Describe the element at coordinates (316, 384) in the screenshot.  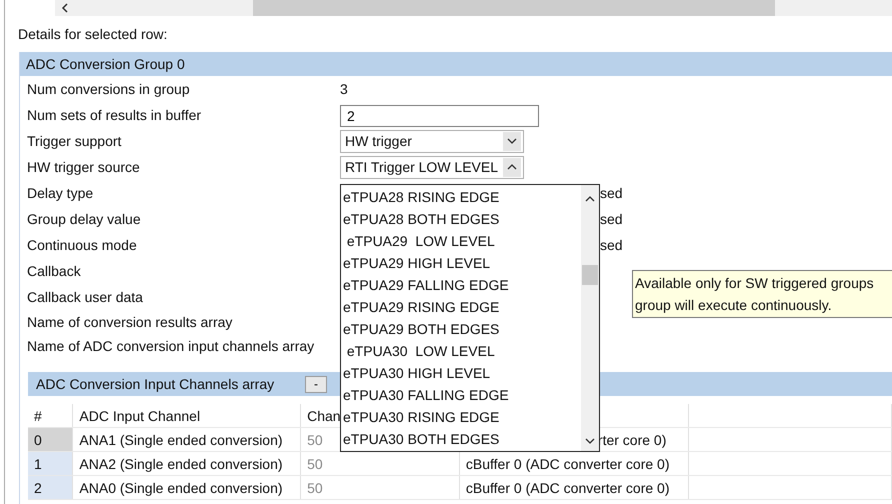
I see `collapse-button: -` at that location.